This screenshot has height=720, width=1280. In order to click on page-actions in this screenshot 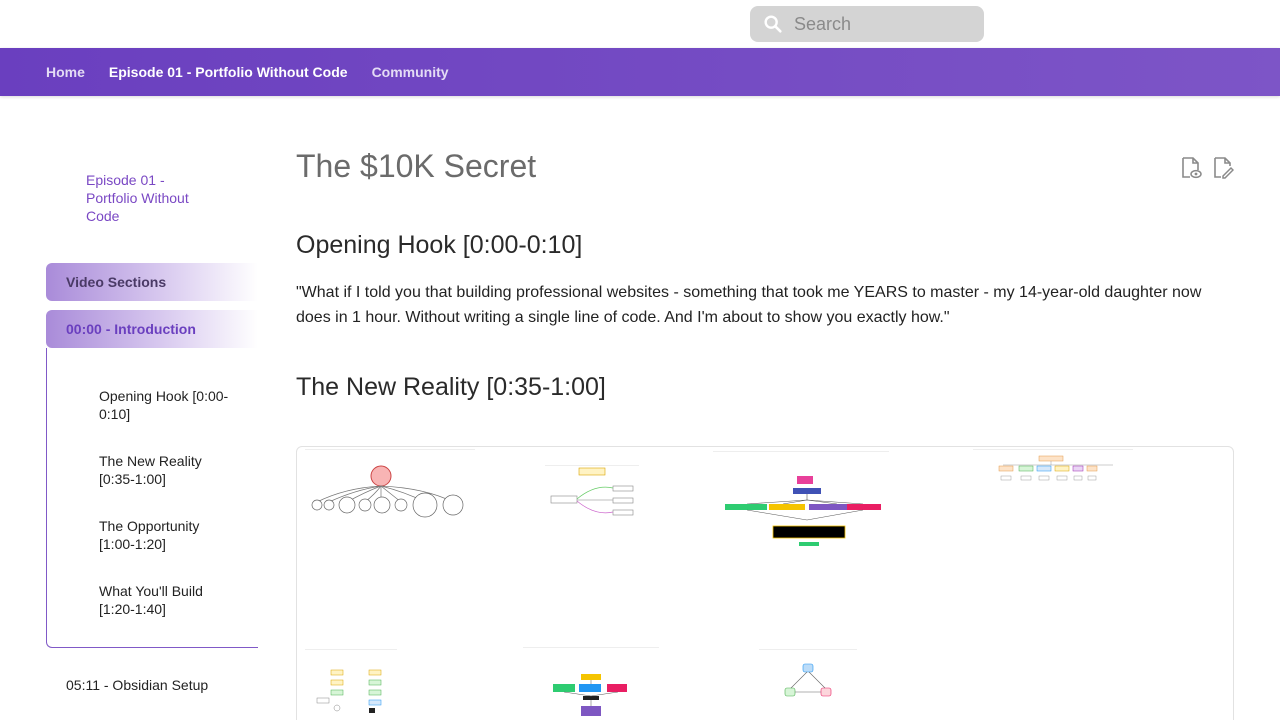, I will do `click(1207, 168)`.